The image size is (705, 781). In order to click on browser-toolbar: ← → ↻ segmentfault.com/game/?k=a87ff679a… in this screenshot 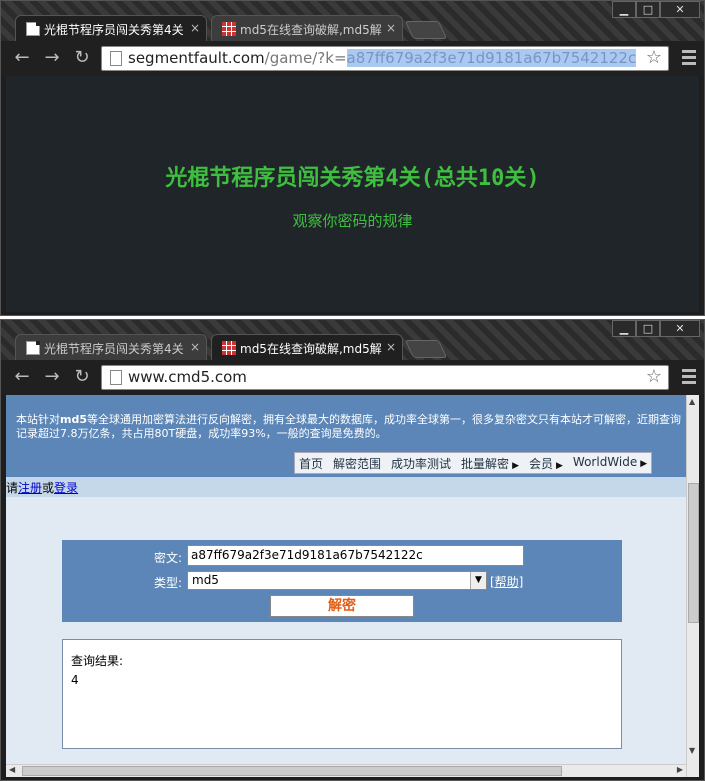, I will do `click(352, 58)`.